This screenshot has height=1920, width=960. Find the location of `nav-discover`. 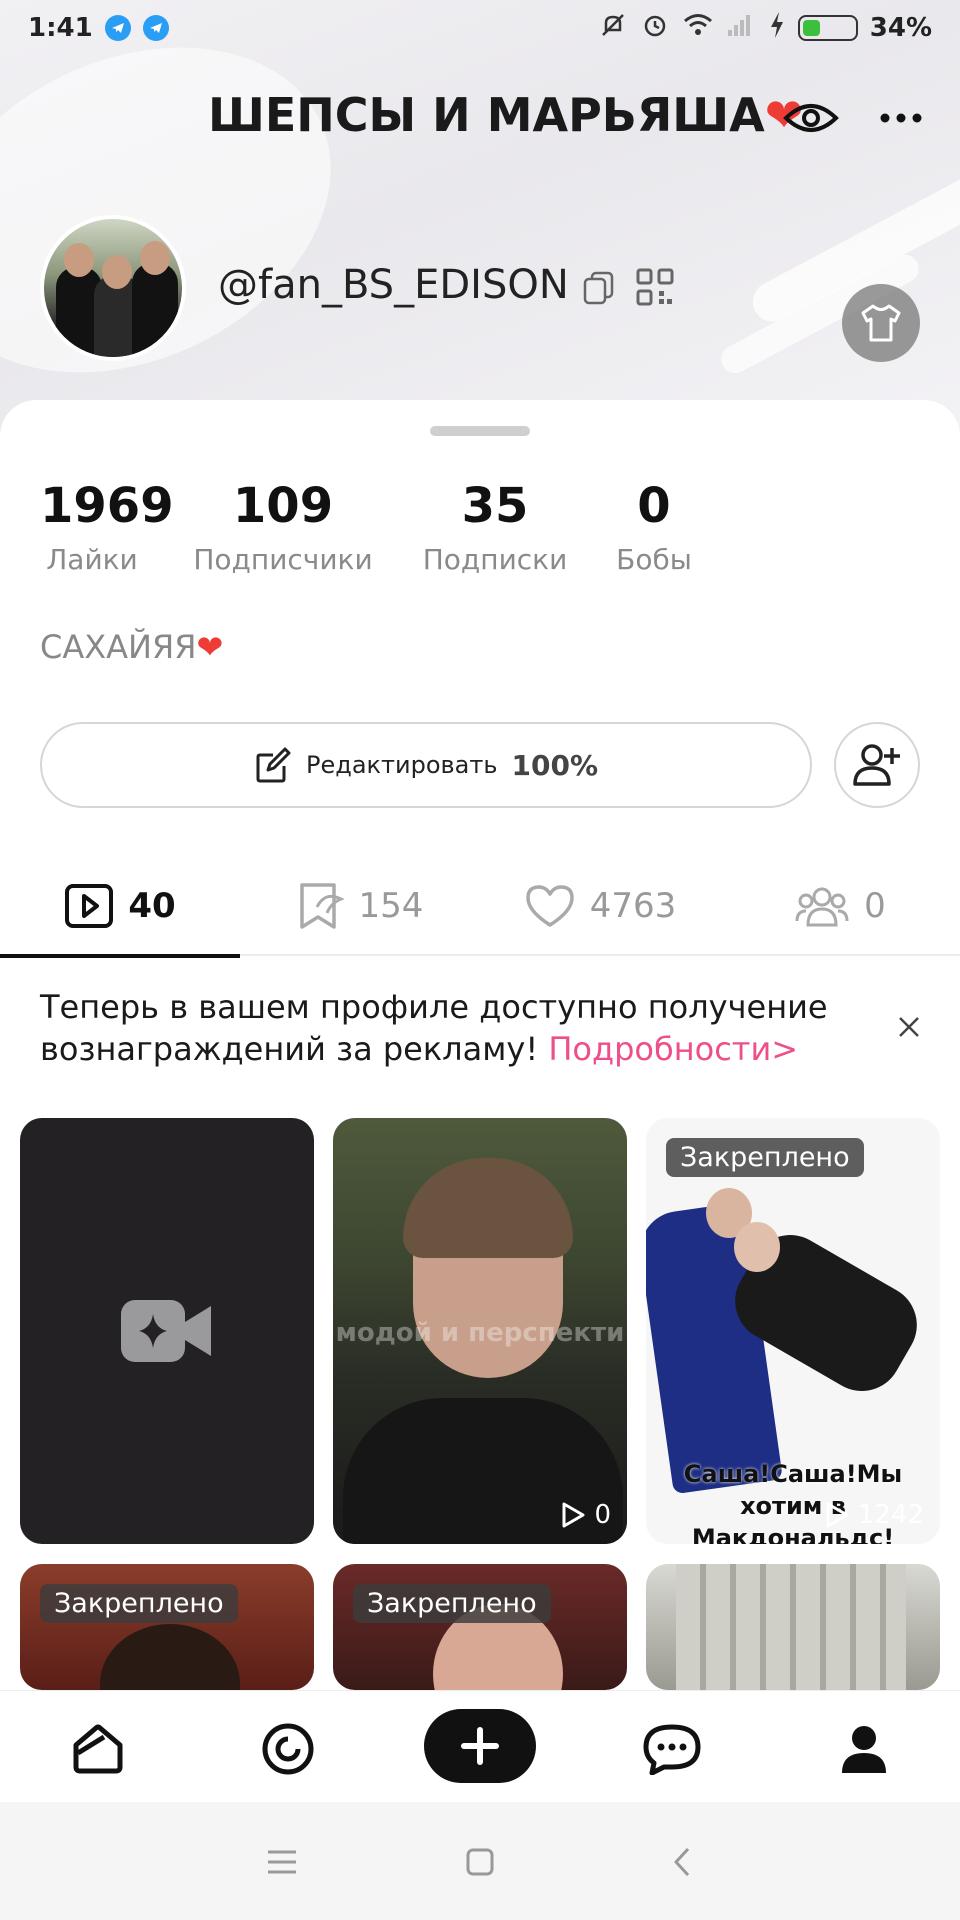

nav-discover is located at coordinates (288, 1749).